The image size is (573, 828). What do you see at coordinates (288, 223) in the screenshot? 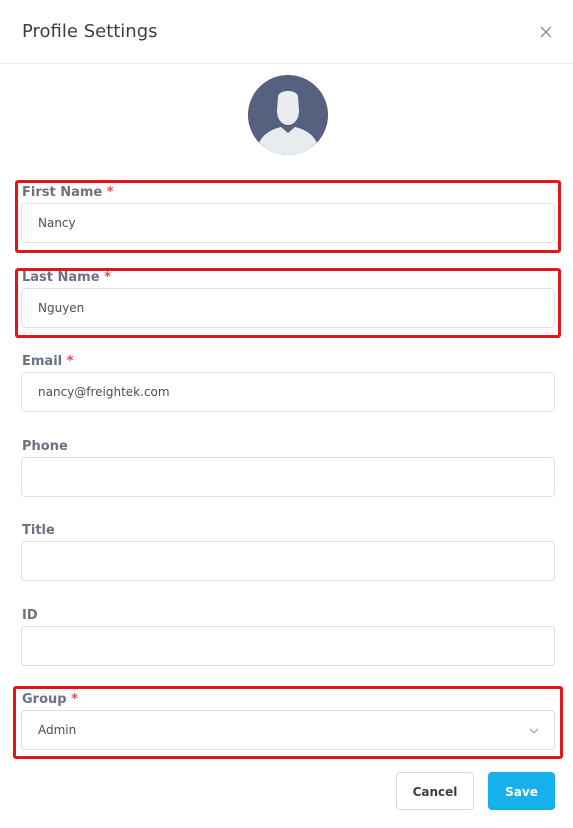
I see `first-name-input: Nancy` at bounding box center [288, 223].